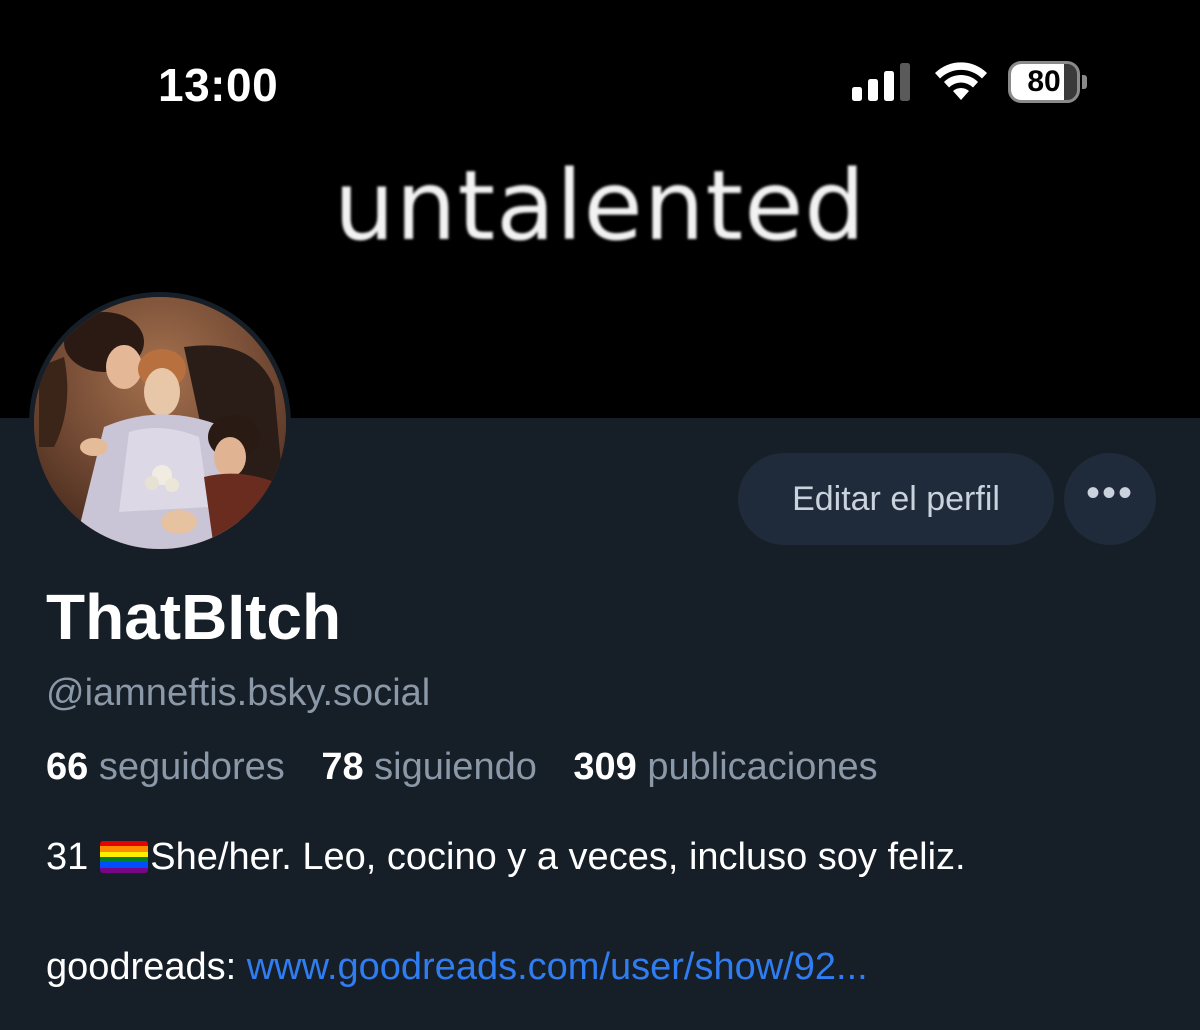 The width and height of the screenshot is (1200, 1030). Describe the element at coordinates (67, 767) in the screenshot. I see `followers-count: 66` at that location.